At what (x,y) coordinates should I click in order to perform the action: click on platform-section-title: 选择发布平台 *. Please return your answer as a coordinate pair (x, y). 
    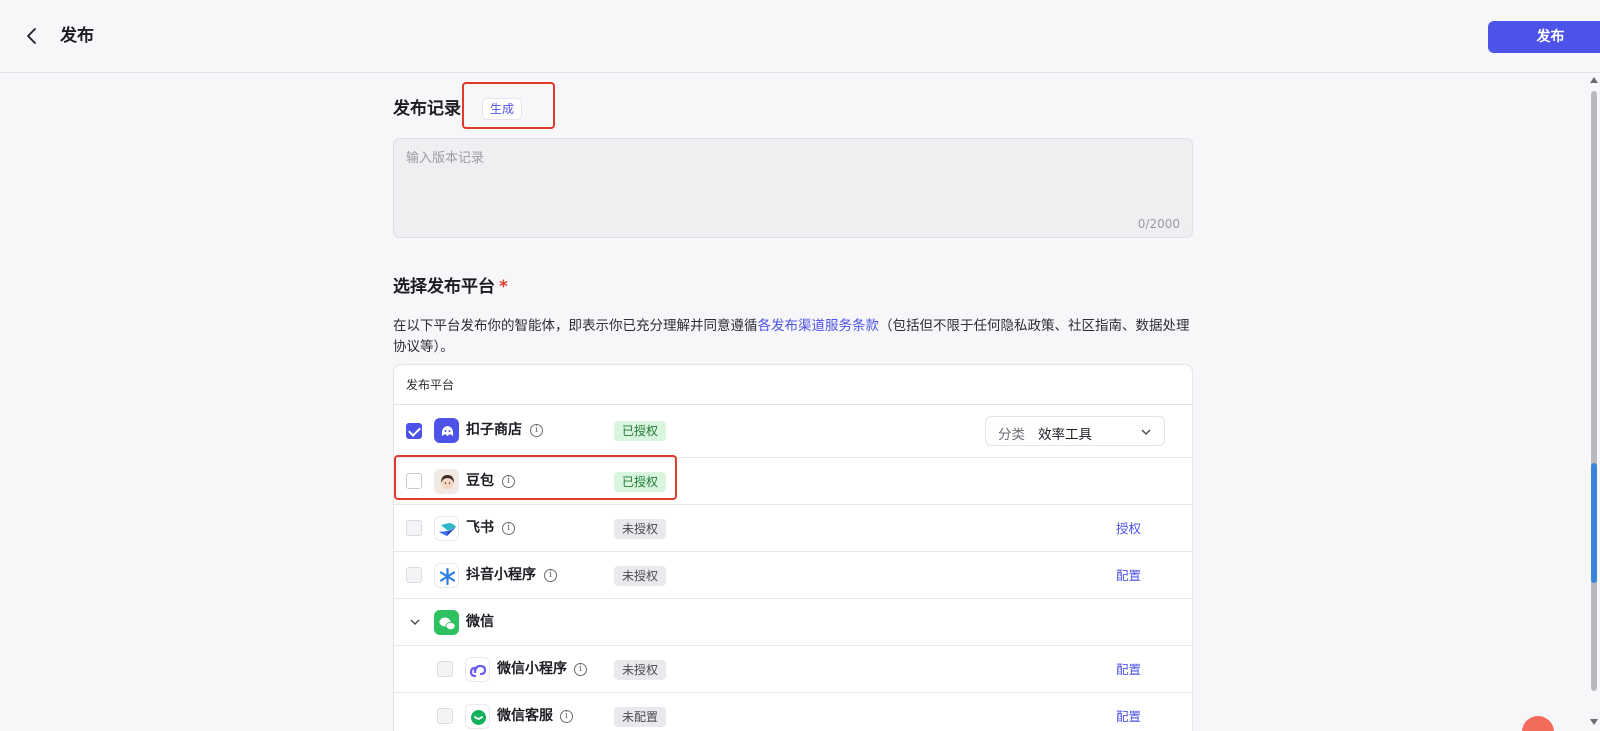
    Looking at the image, I should click on (450, 287).